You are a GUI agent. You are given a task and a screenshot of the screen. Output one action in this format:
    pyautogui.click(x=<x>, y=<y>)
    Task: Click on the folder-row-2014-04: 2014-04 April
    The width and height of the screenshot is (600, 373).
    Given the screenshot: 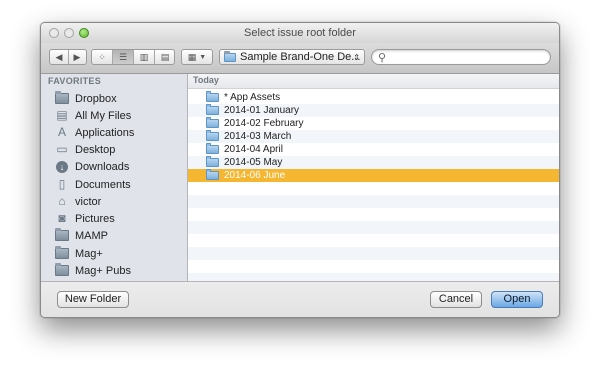 What is the action you would take?
    pyautogui.click(x=373, y=149)
    